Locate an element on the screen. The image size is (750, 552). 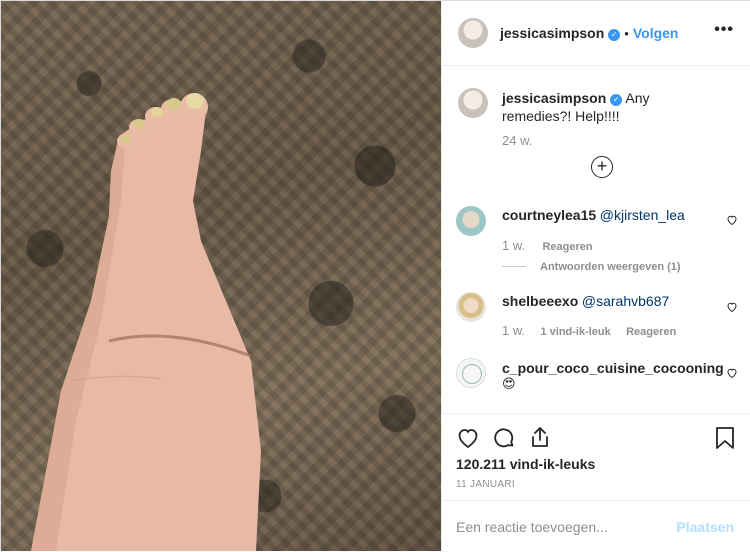
post-header: jessicasimpson ✓ • Volgen ••• is located at coordinates (596, 33).